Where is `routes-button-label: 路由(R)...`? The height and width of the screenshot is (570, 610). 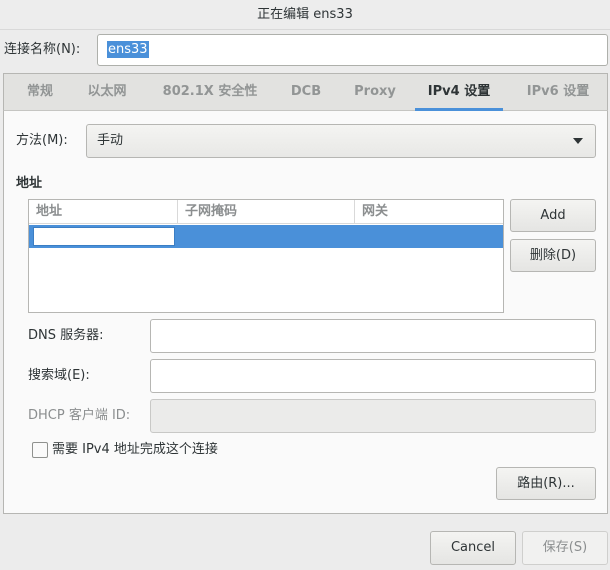 routes-button-label: 路由(R)... is located at coordinates (546, 483).